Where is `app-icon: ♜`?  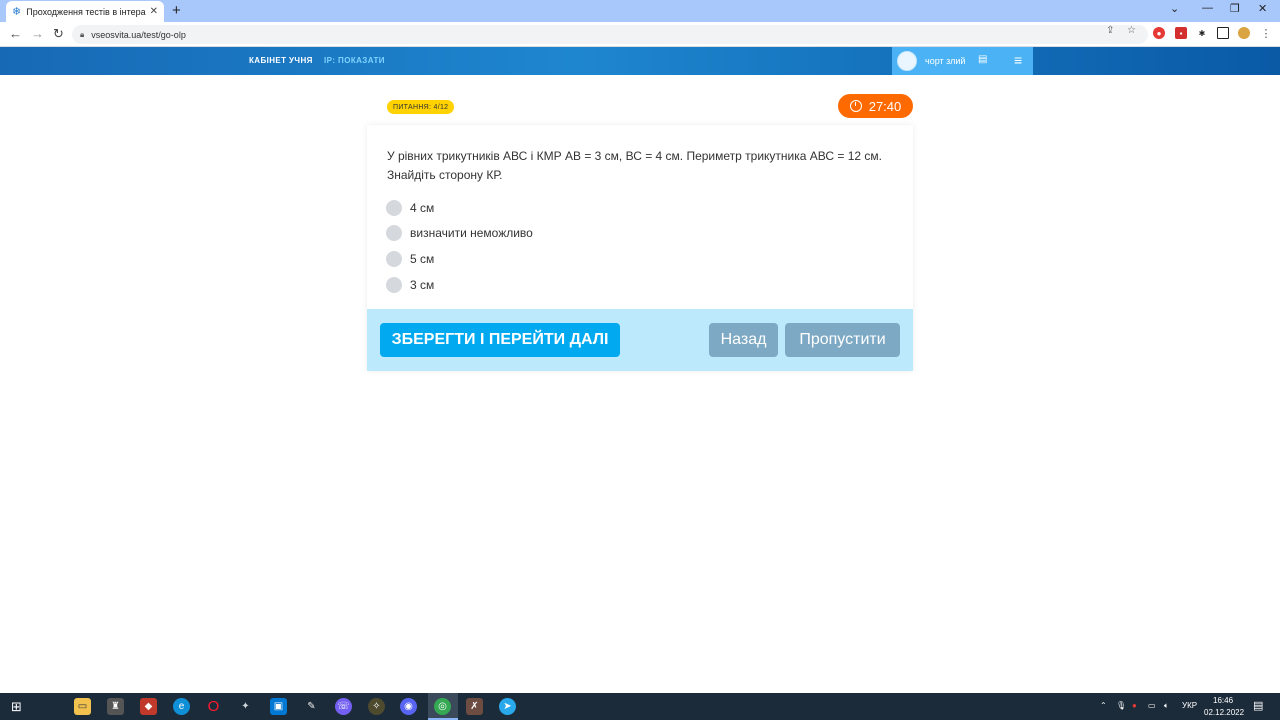 app-icon: ♜ is located at coordinates (115, 706).